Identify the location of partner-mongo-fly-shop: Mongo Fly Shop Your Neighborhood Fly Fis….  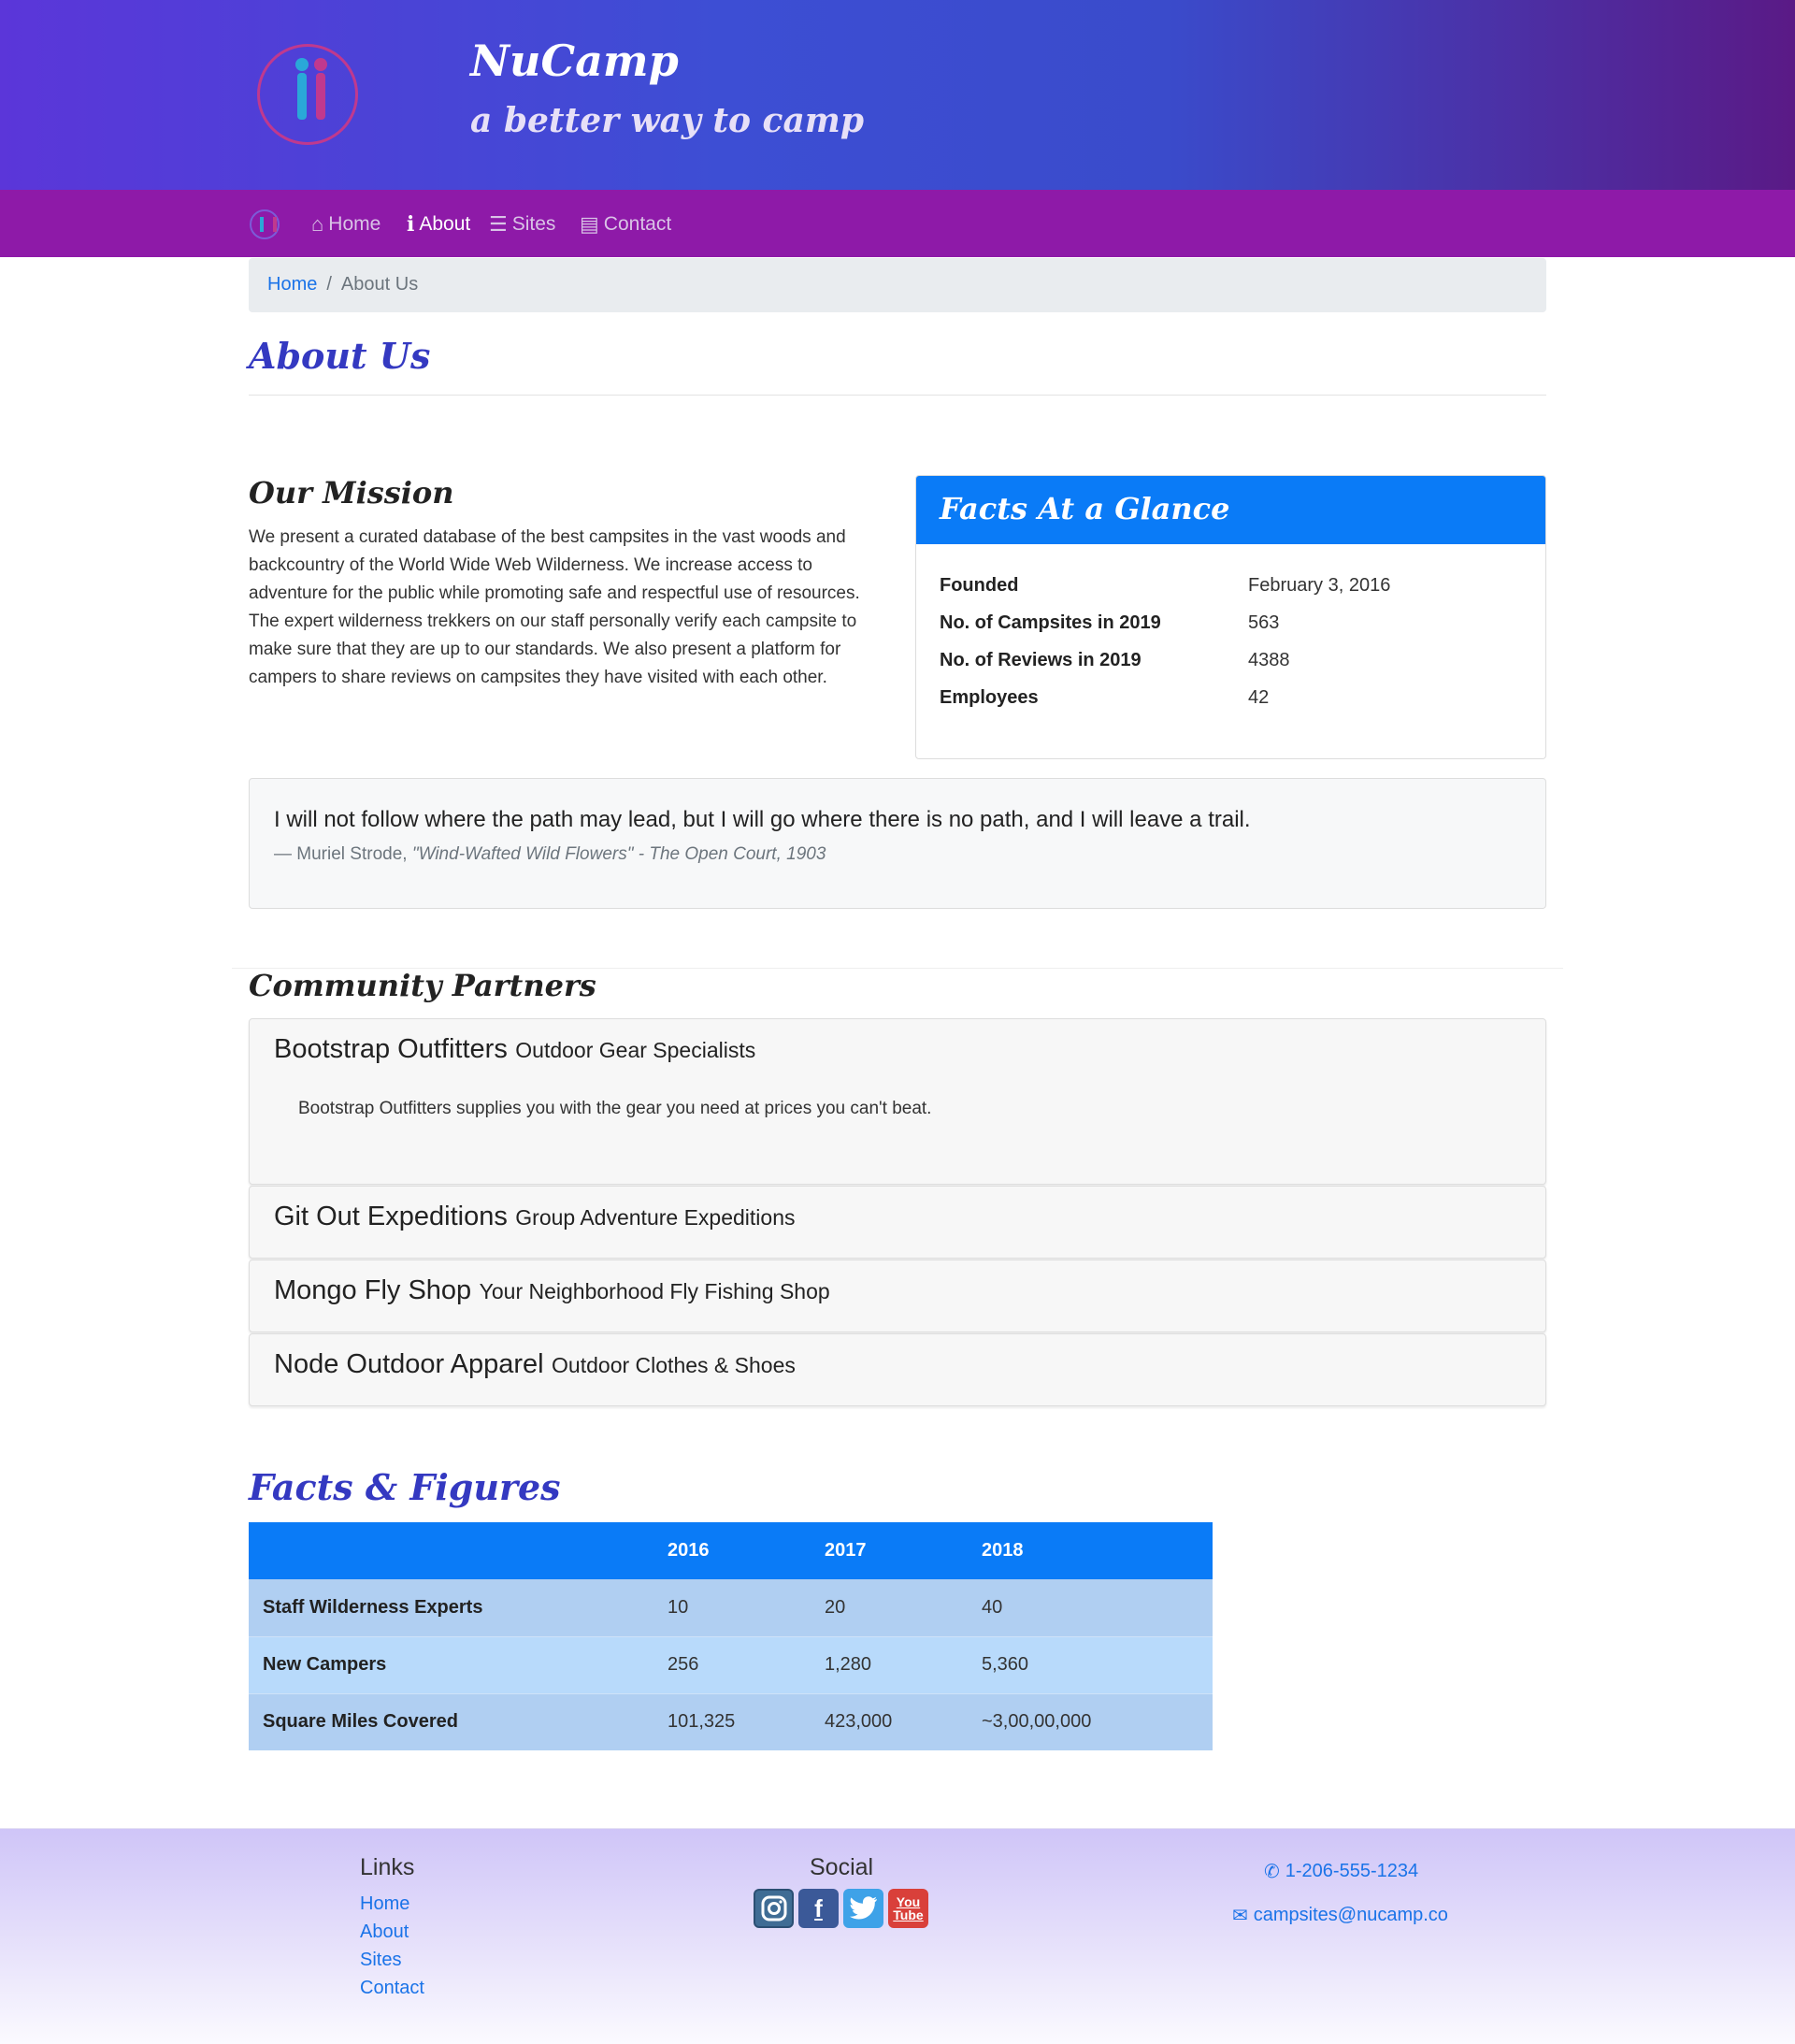
(897, 1296).